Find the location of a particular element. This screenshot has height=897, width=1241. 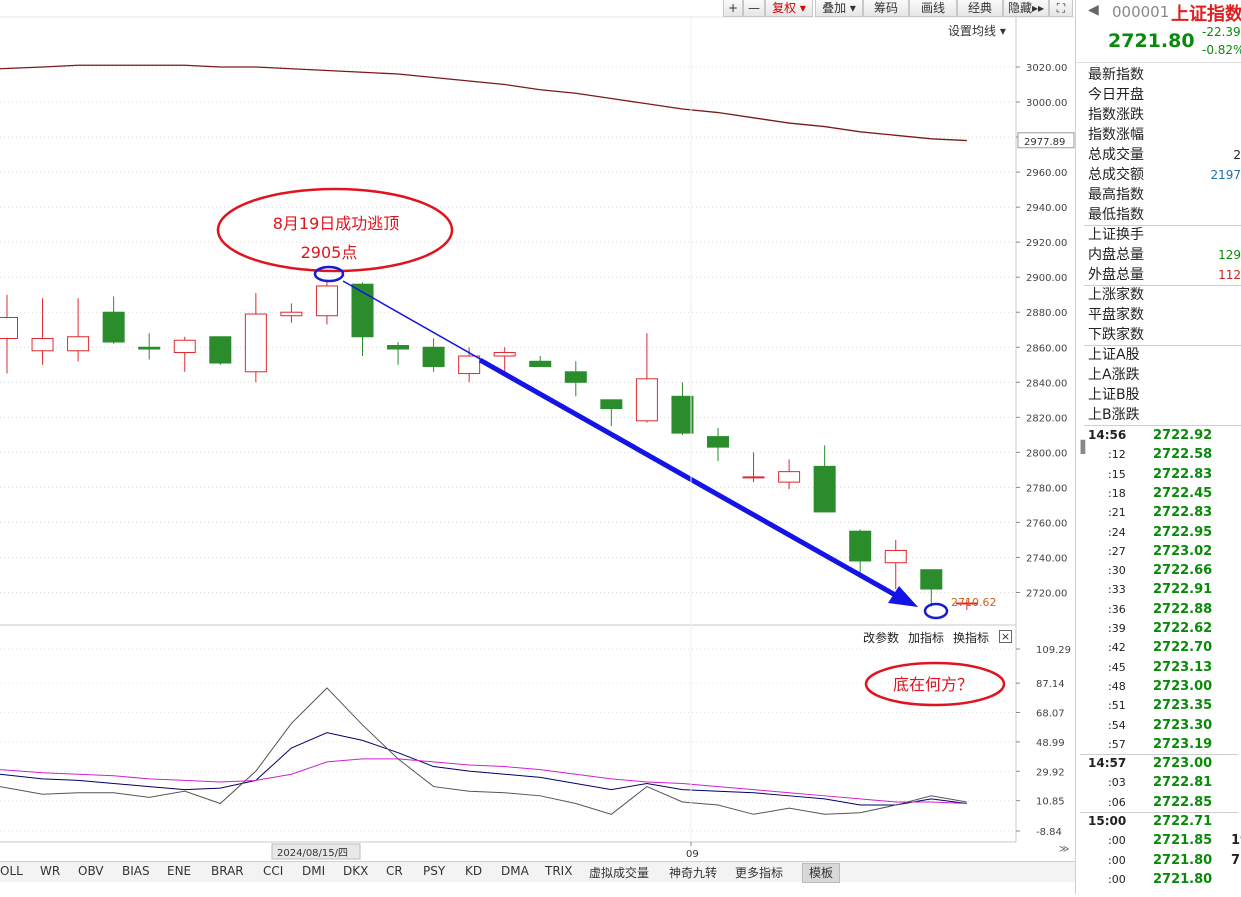

prev-stock-icon: ◀ is located at coordinates (1093, 10).